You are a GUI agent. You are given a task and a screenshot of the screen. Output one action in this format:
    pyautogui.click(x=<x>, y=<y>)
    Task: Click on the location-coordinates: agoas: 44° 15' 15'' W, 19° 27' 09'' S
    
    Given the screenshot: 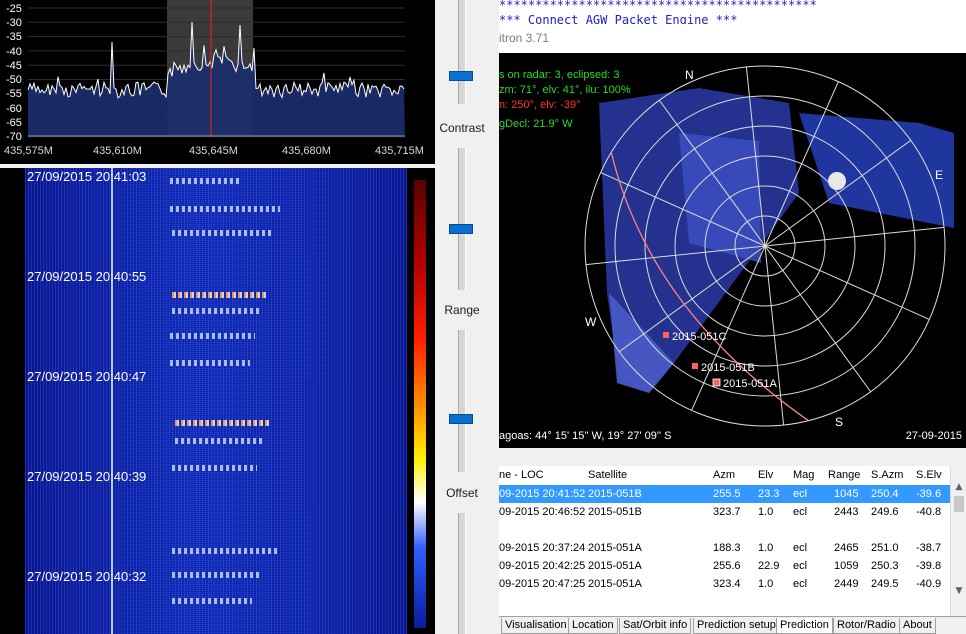 What is the action you would take?
    pyautogui.click(x=585, y=436)
    